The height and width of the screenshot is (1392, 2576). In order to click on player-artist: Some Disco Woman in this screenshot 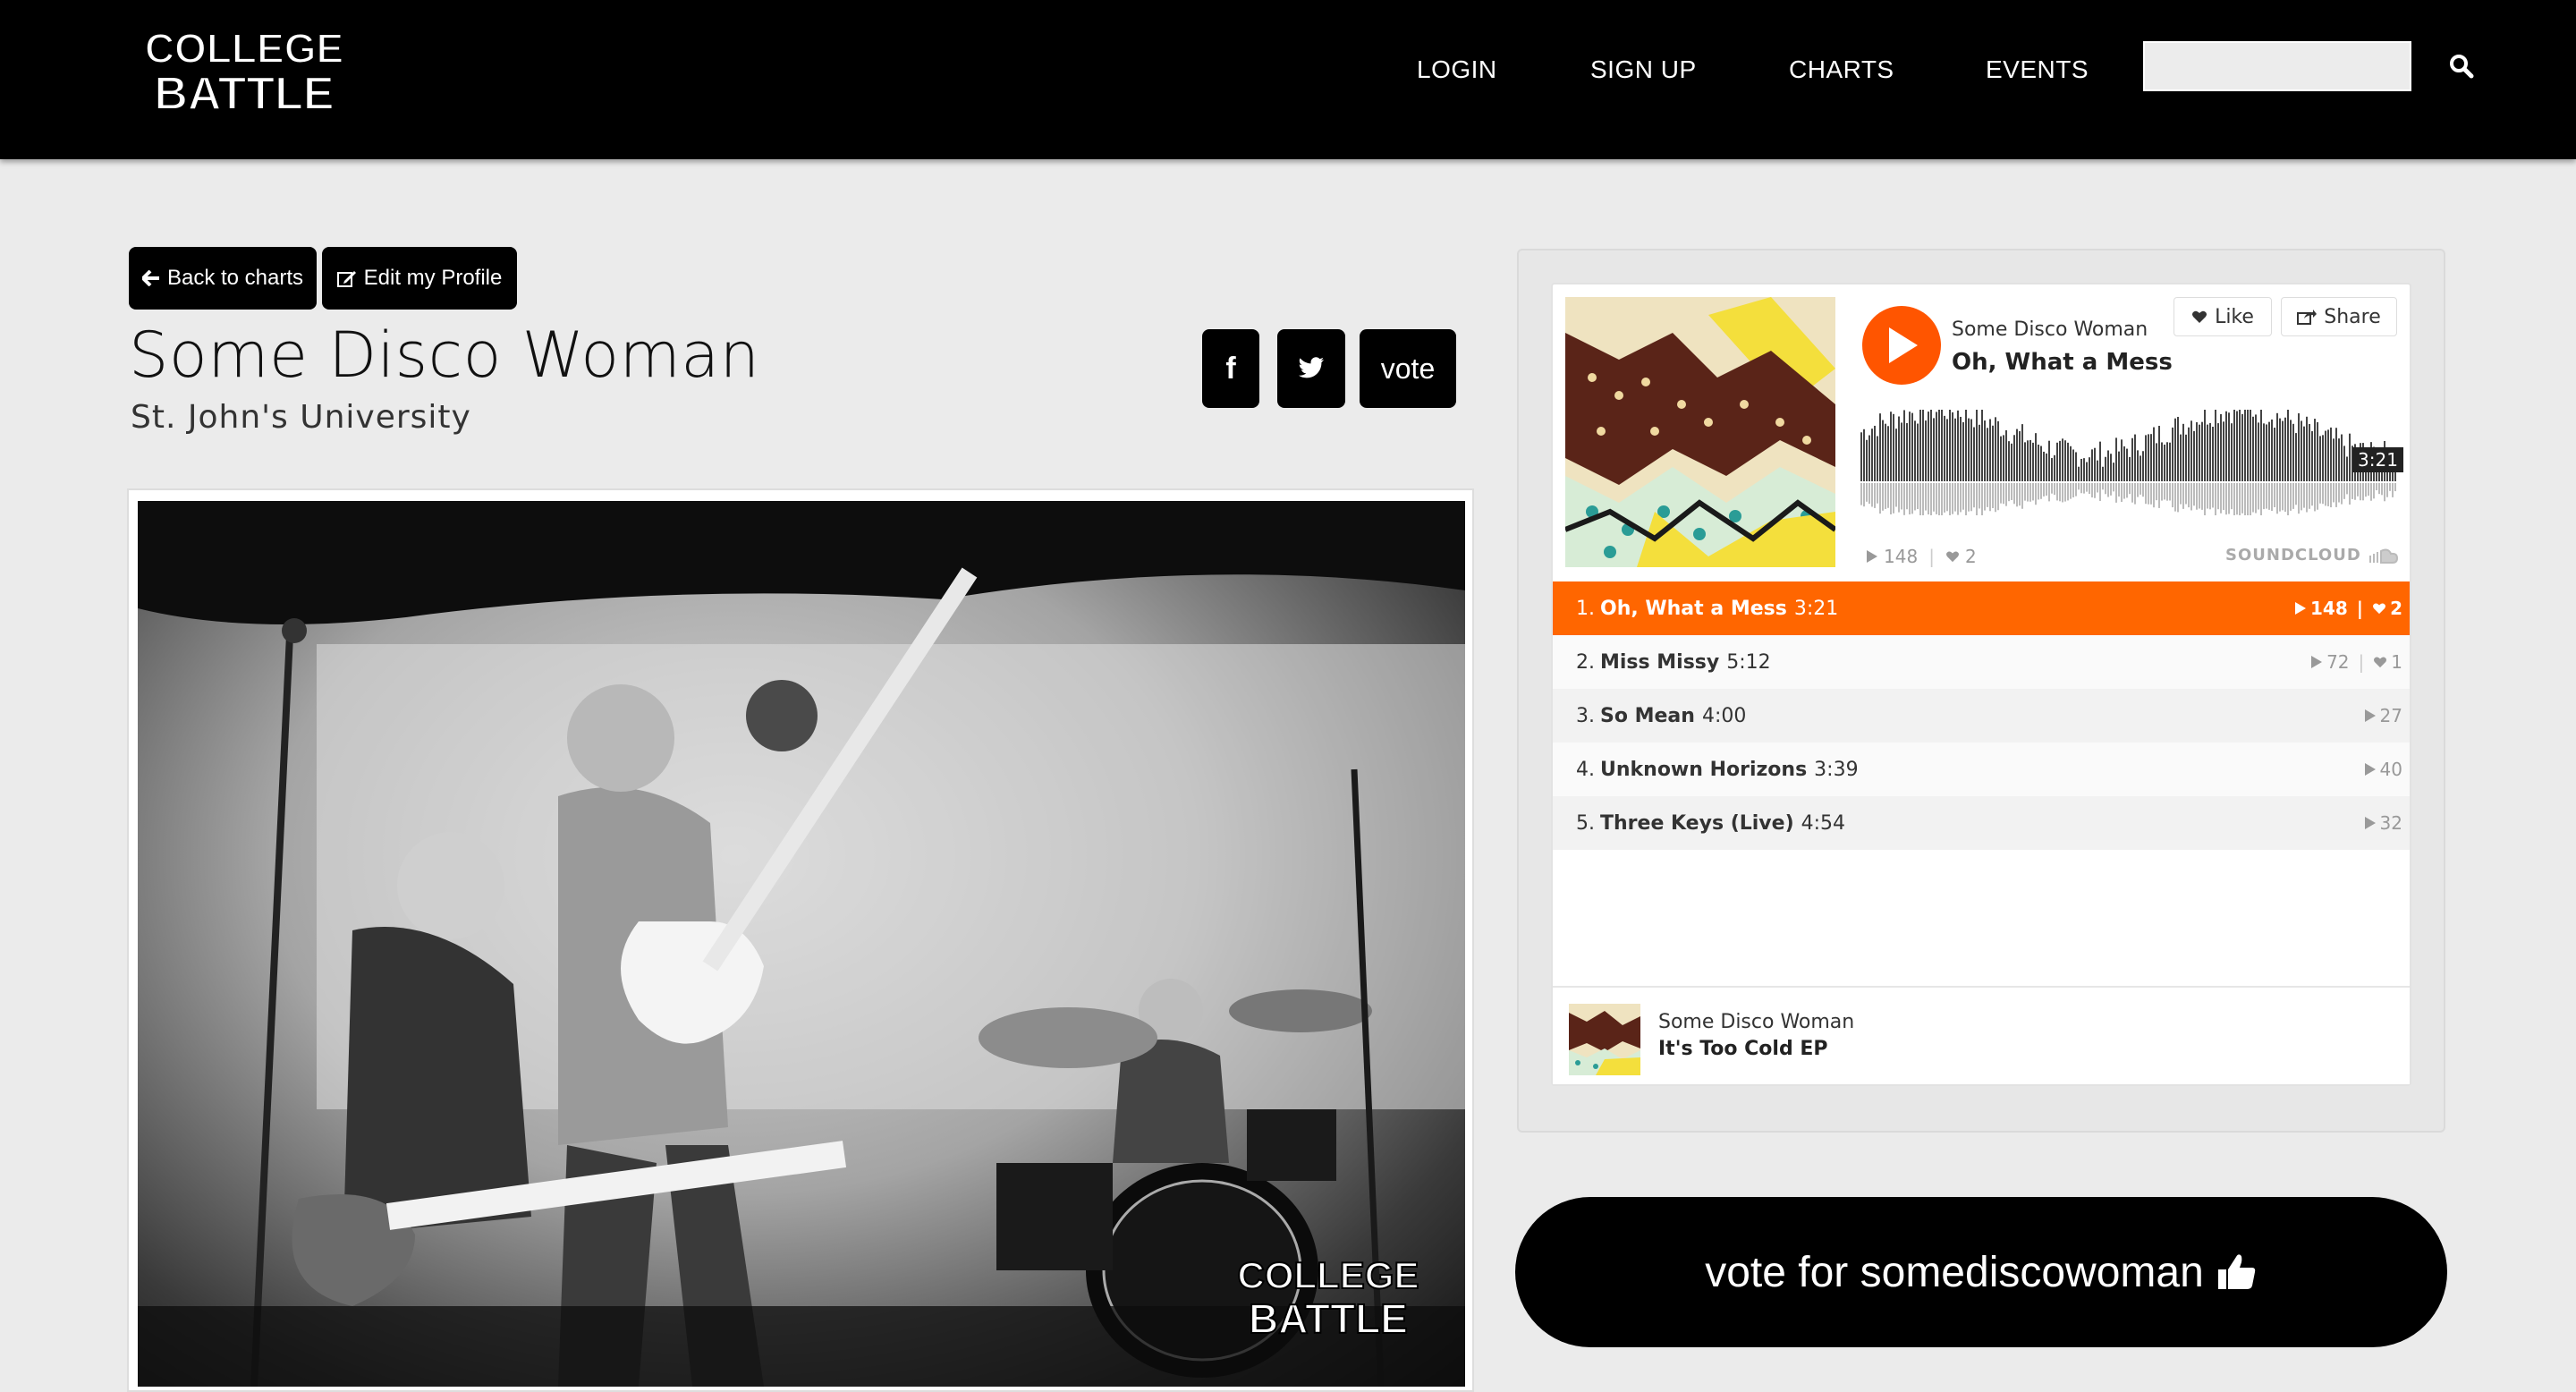, I will do `click(2050, 329)`.